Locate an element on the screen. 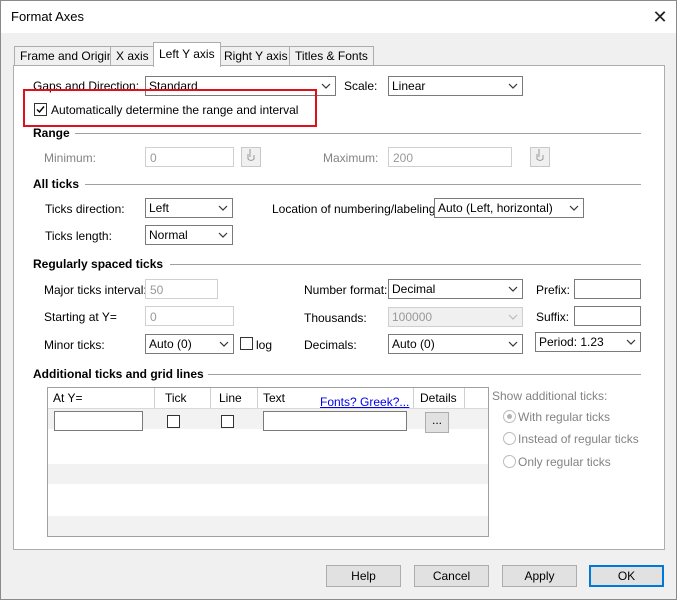 The height and width of the screenshot is (600, 677). highlight-box is located at coordinates (170, 108).